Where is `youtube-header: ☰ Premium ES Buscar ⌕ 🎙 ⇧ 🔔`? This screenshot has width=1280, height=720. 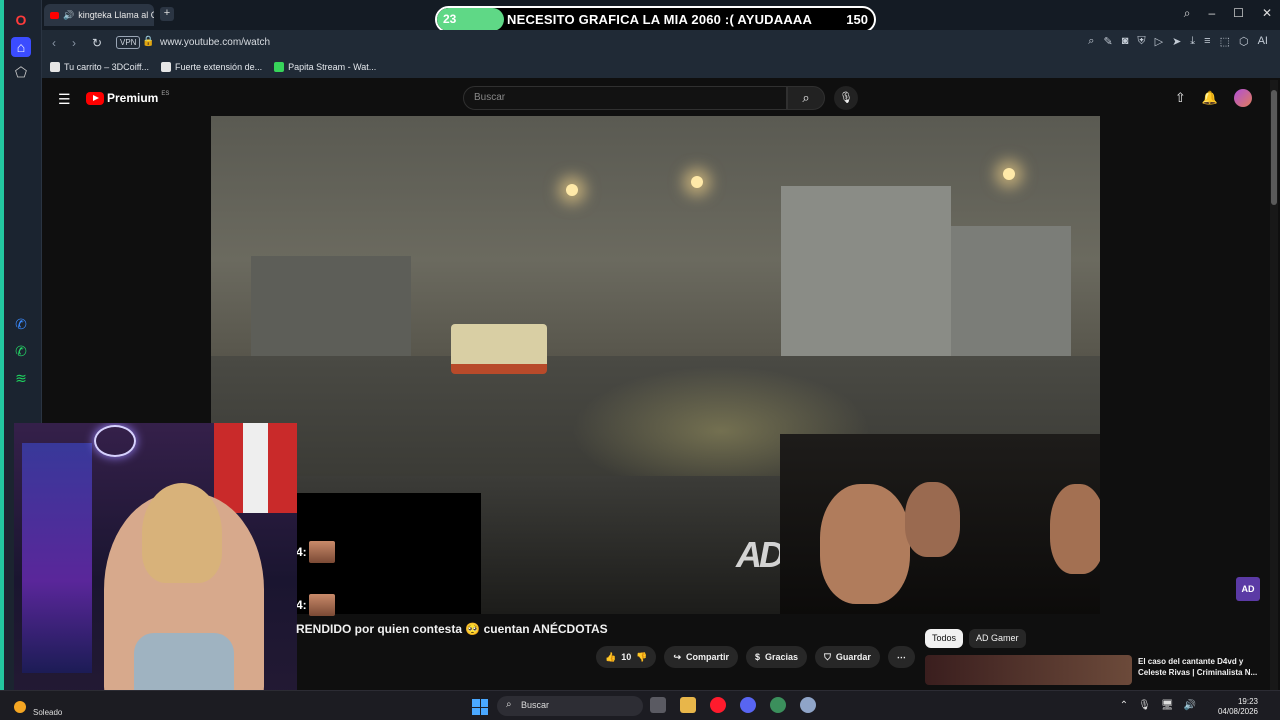
youtube-header: ☰ Premium ES Buscar ⌕ 🎙 ⇧ 🔔 is located at coordinates (656, 98).